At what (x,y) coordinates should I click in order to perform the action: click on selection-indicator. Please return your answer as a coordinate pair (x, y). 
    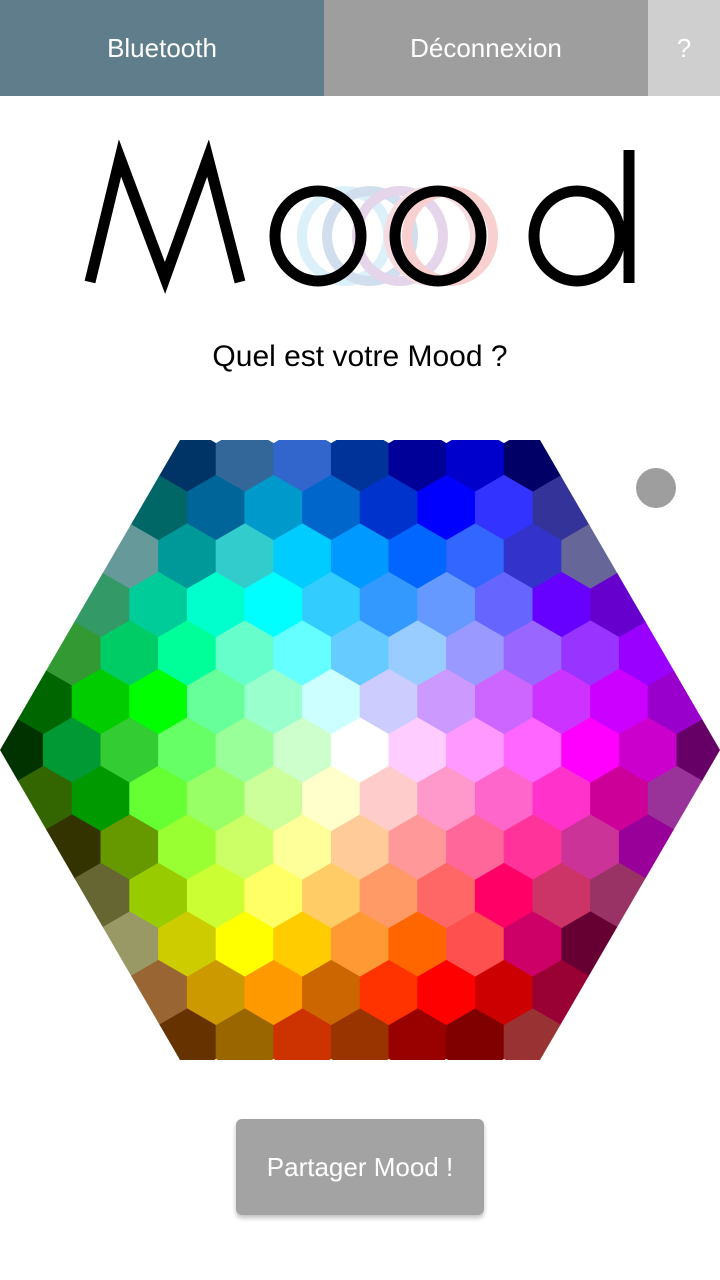
    Looking at the image, I should click on (656, 488).